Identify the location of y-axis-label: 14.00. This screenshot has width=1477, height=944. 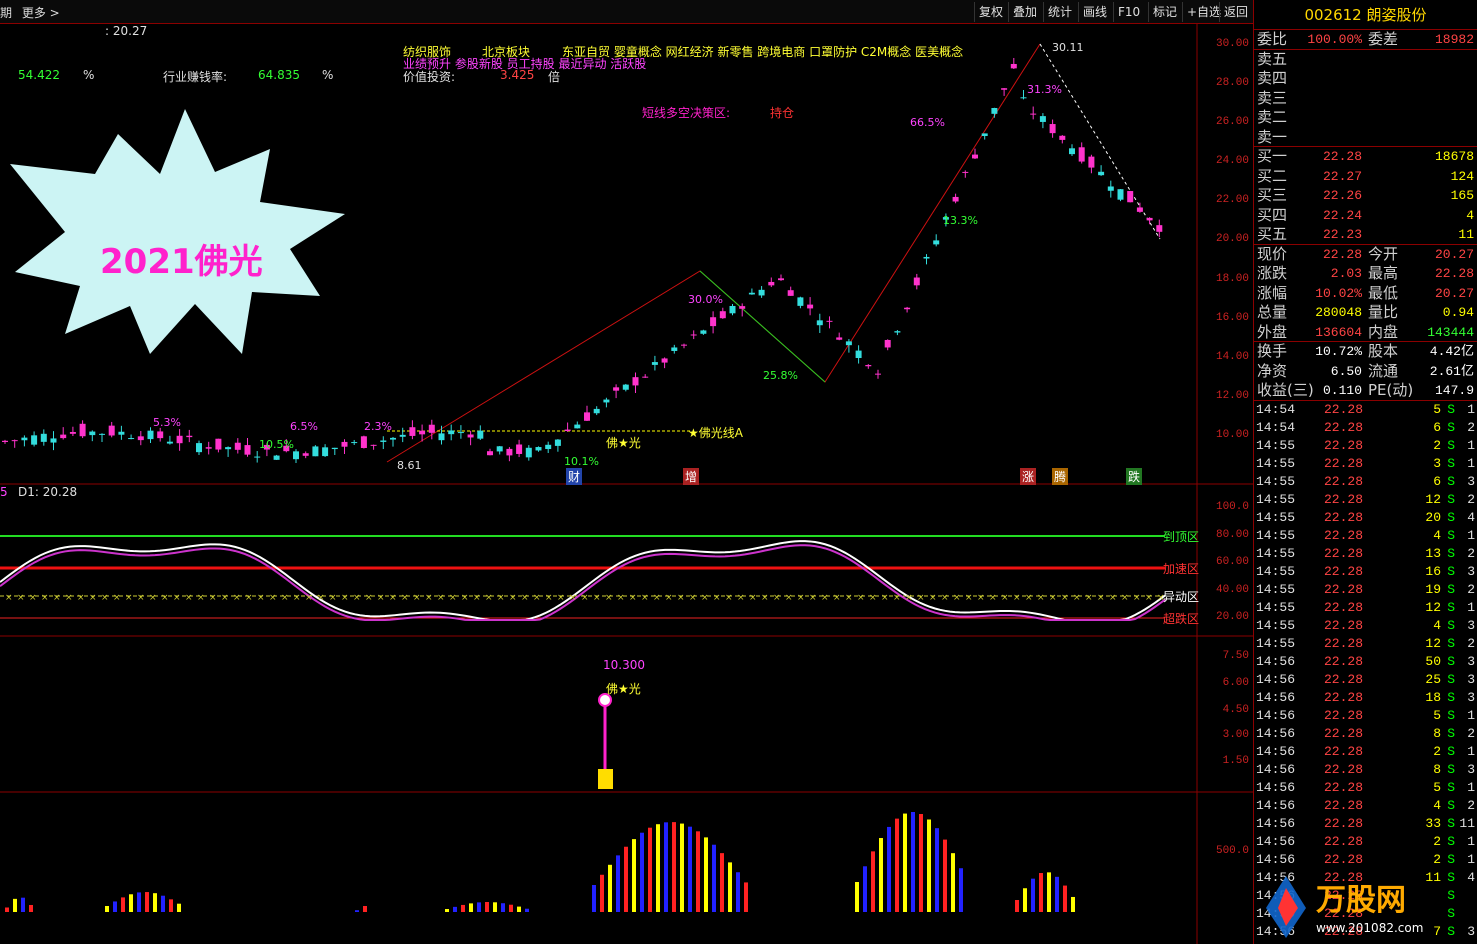
(1232, 357).